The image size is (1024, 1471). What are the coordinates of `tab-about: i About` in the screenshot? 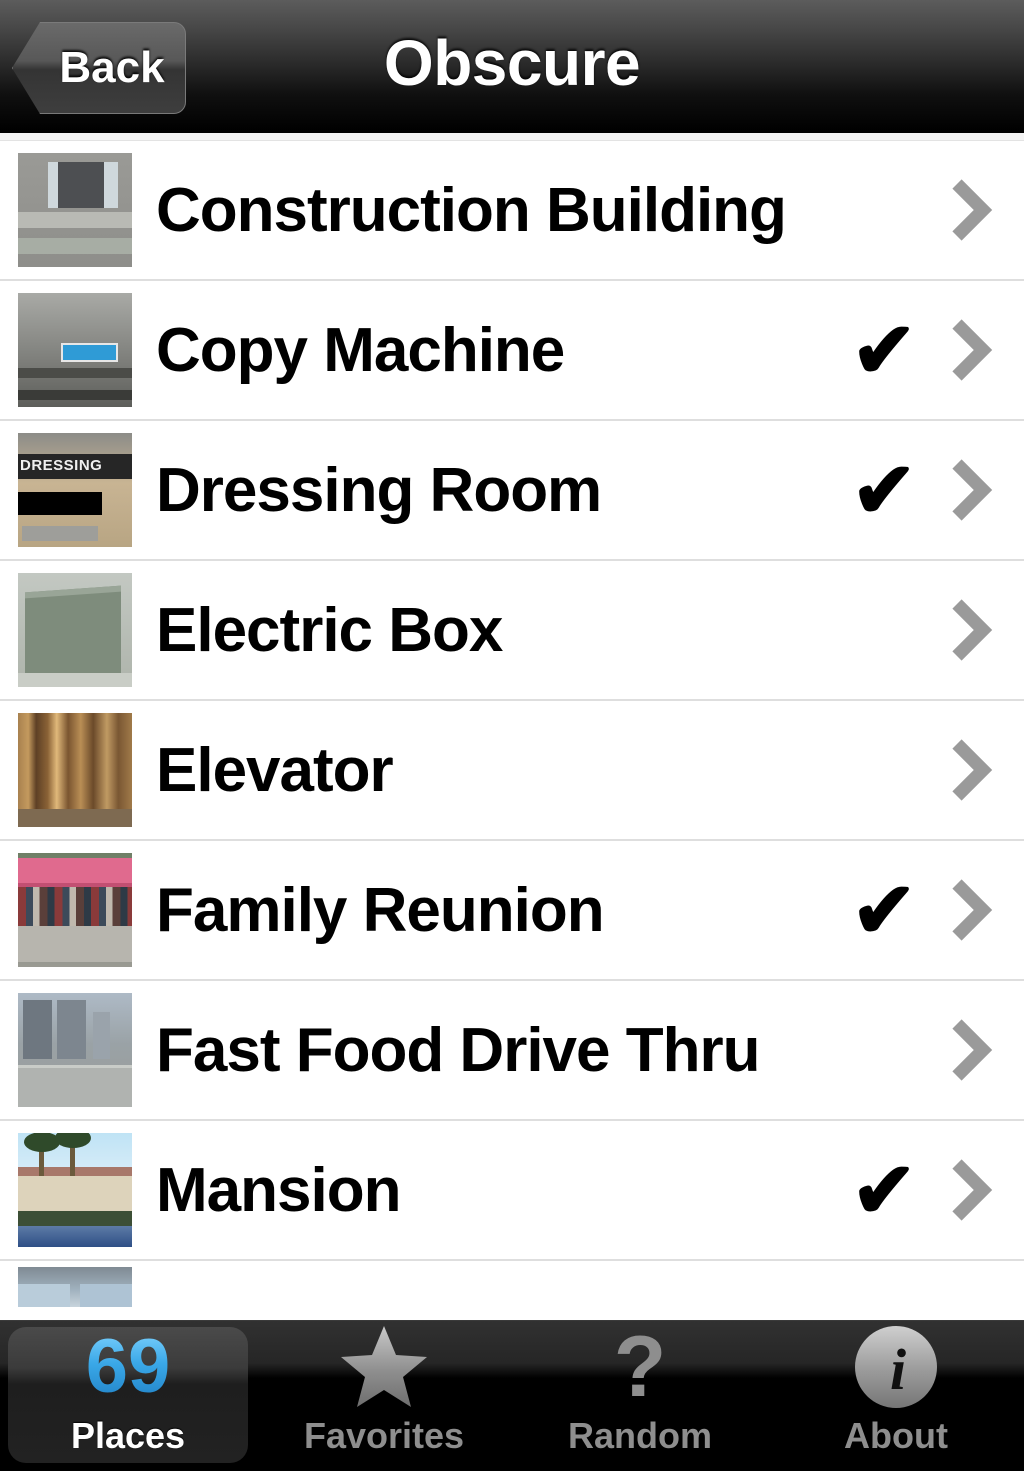 It's located at (896, 1396).